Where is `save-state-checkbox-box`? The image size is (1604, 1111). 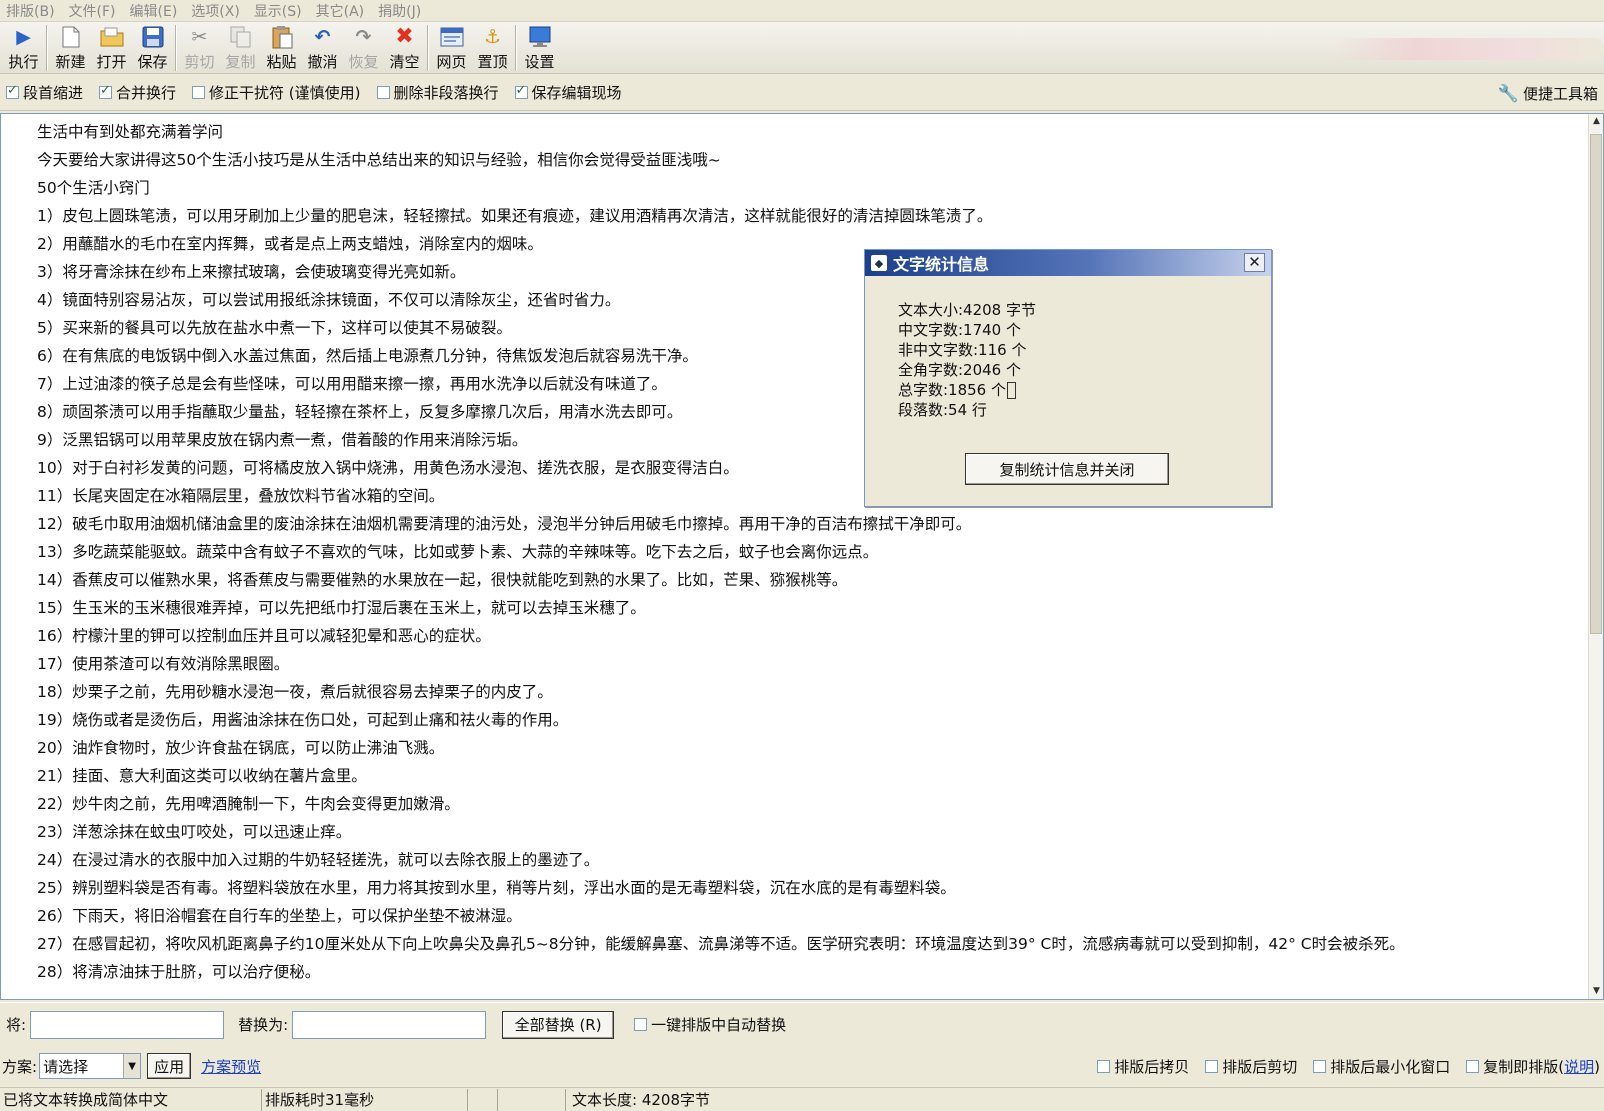
save-state-checkbox-box is located at coordinates (521, 91).